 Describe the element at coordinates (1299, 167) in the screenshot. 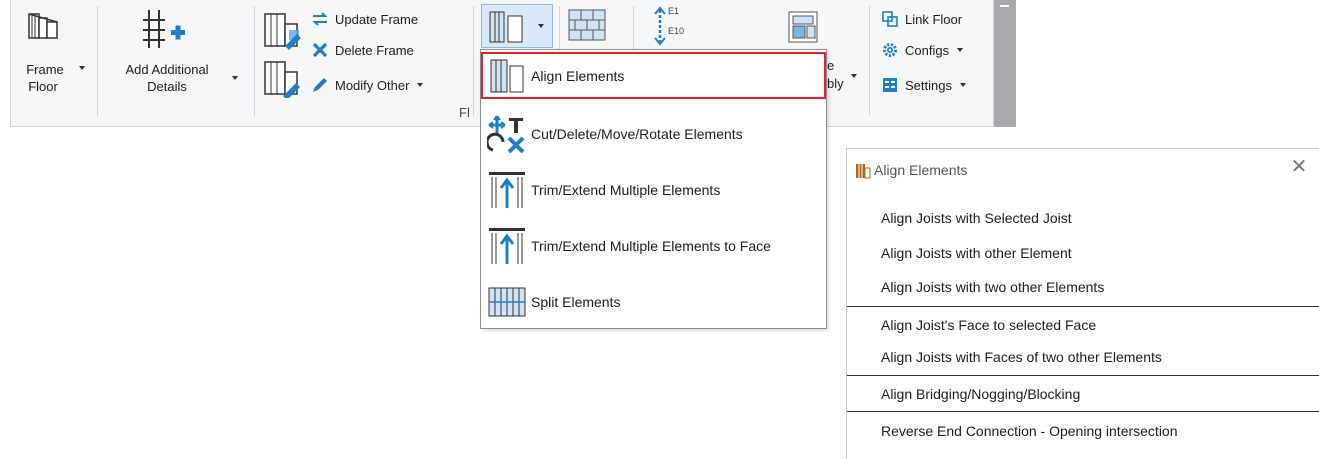

I see `close-icon: ✕` at that location.